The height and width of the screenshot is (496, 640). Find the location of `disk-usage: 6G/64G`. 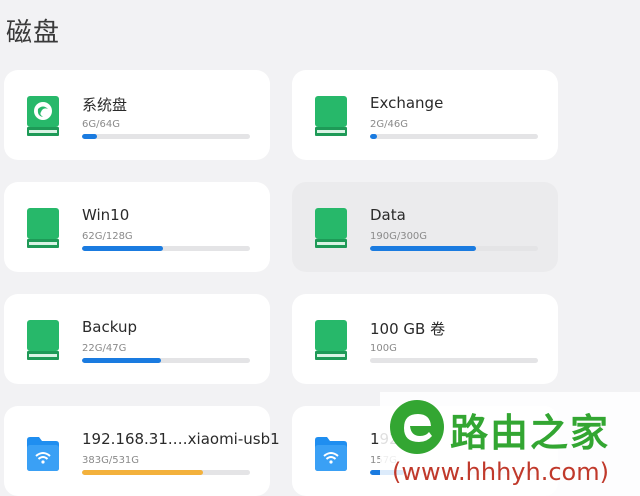

disk-usage: 6G/64G is located at coordinates (101, 124).